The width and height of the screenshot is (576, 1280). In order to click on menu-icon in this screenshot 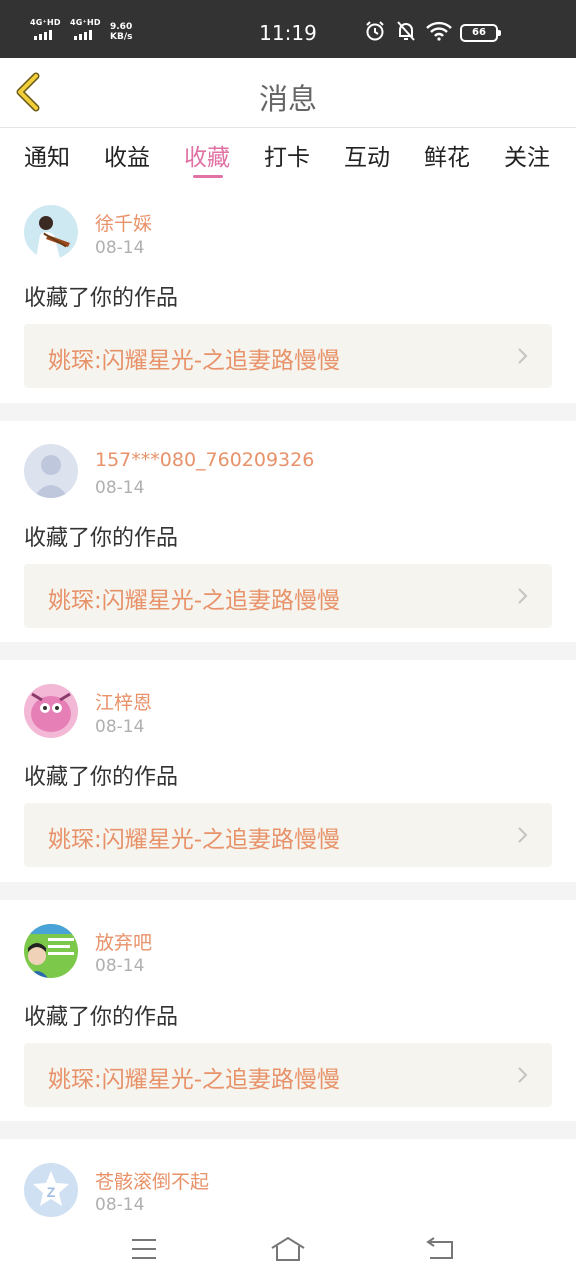, I will do `click(144, 1249)`.